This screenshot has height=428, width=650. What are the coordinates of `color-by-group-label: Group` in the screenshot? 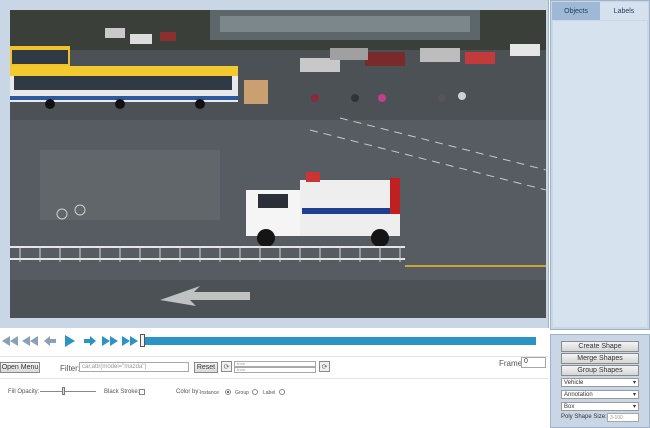 It's located at (242, 393).